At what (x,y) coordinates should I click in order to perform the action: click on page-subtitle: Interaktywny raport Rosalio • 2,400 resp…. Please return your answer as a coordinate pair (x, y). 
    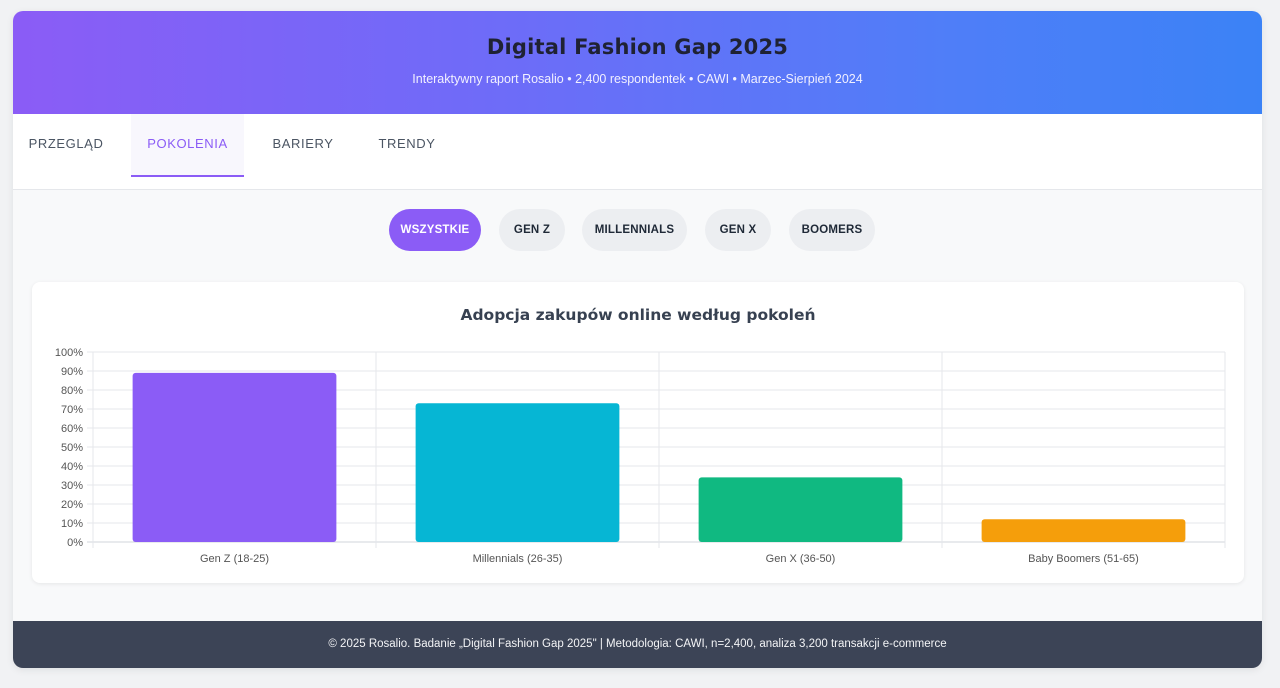
    Looking at the image, I should click on (637, 79).